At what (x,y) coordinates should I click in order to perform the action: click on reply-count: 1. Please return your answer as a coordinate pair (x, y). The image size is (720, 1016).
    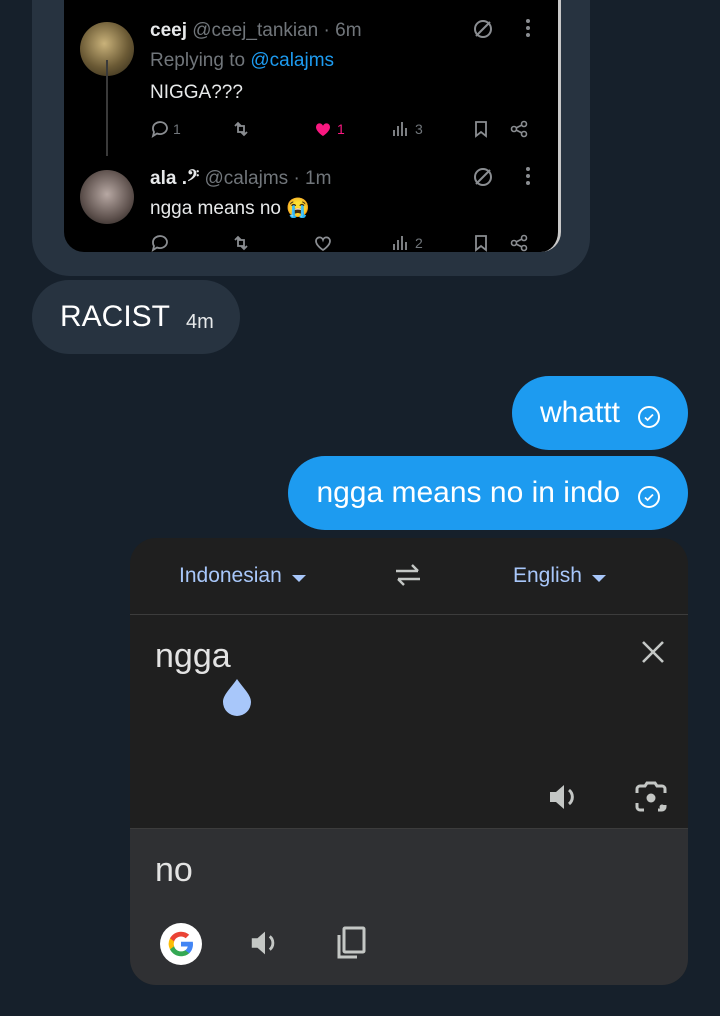
    Looking at the image, I should click on (164, 129).